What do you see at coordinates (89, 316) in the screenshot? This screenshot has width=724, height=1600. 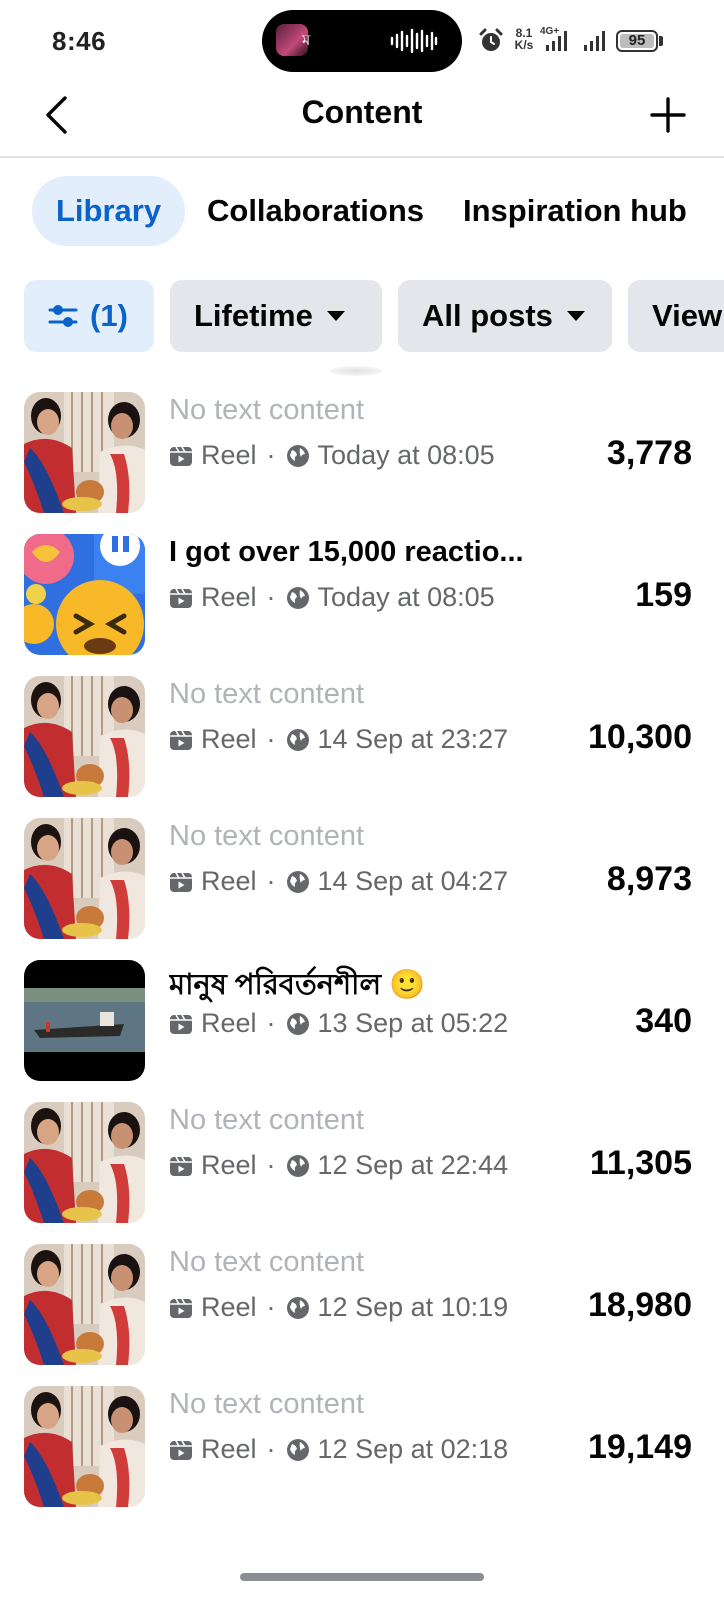 I see `filter-button: (1)` at bounding box center [89, 316].